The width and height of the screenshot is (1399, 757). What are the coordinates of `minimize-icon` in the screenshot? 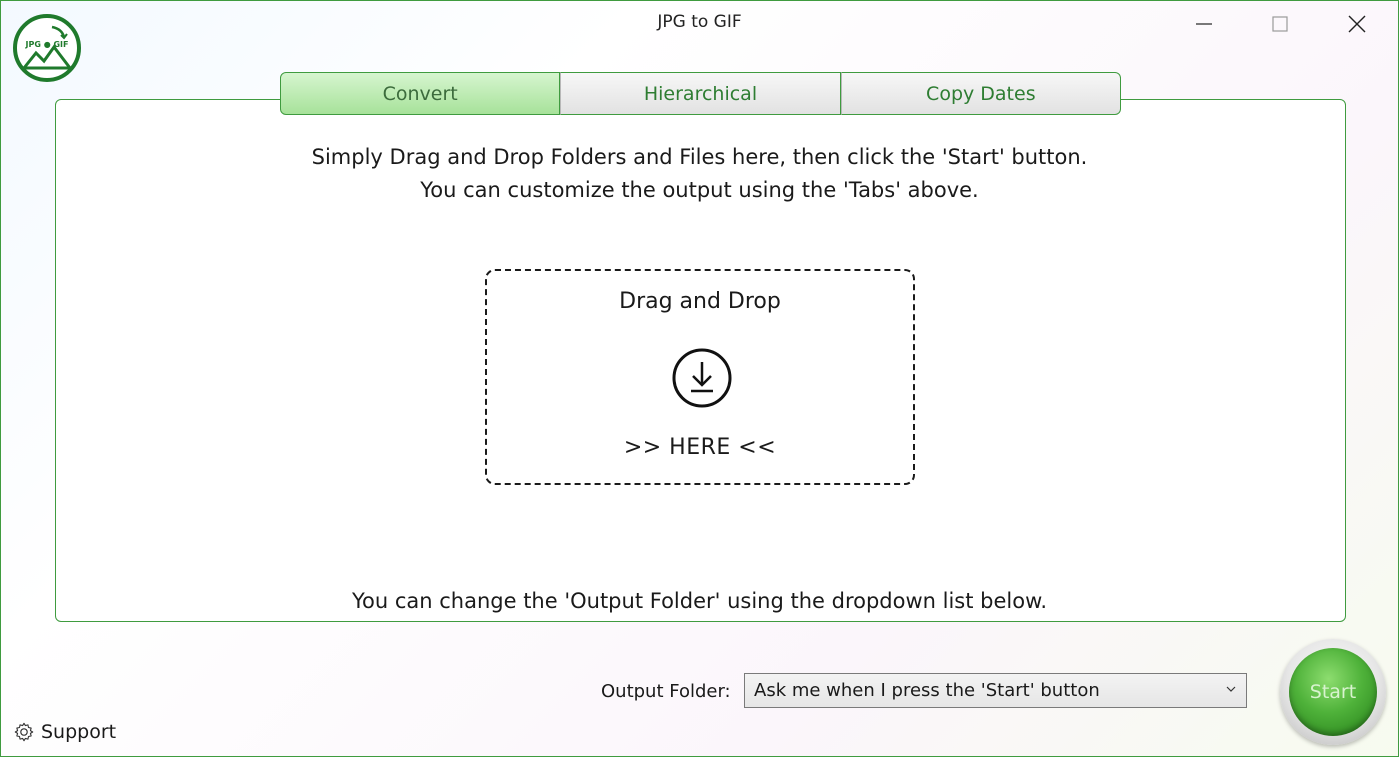 It's located at (1204, 24).